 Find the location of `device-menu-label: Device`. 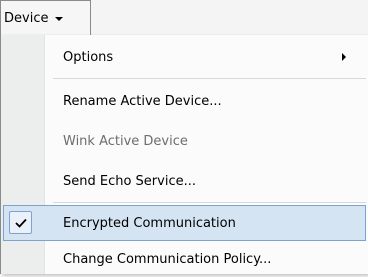

device-menu-label: Device is located at coordinates (26, 18).